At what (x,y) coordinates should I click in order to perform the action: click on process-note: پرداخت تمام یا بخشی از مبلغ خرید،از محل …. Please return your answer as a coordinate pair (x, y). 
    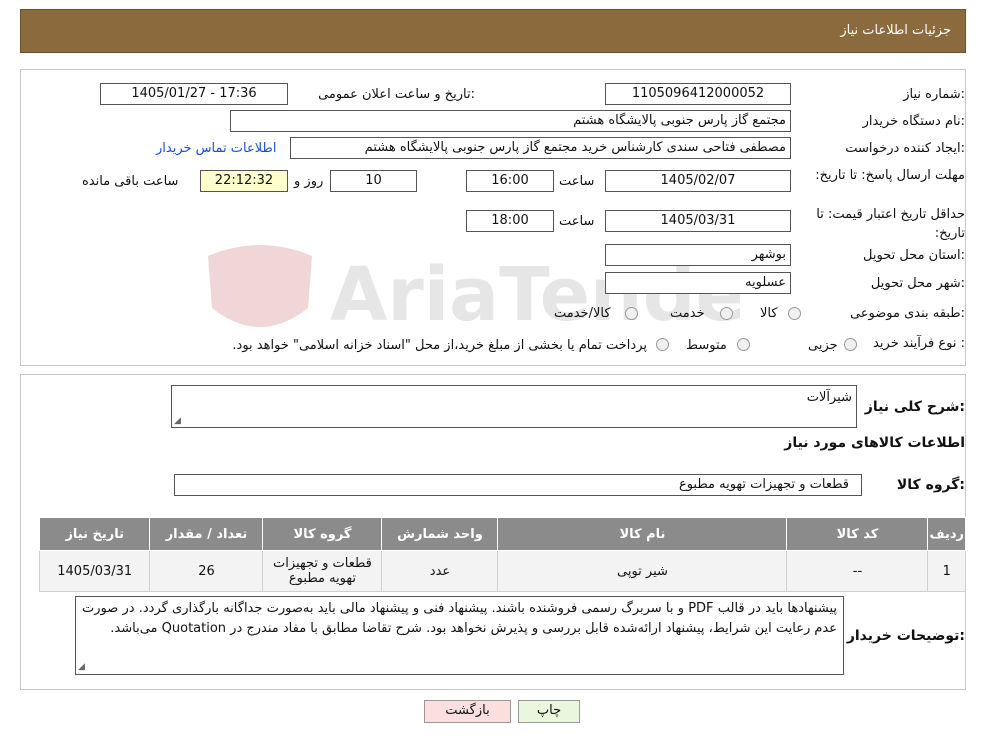
    Looking at the image, I should click on (439, 345).